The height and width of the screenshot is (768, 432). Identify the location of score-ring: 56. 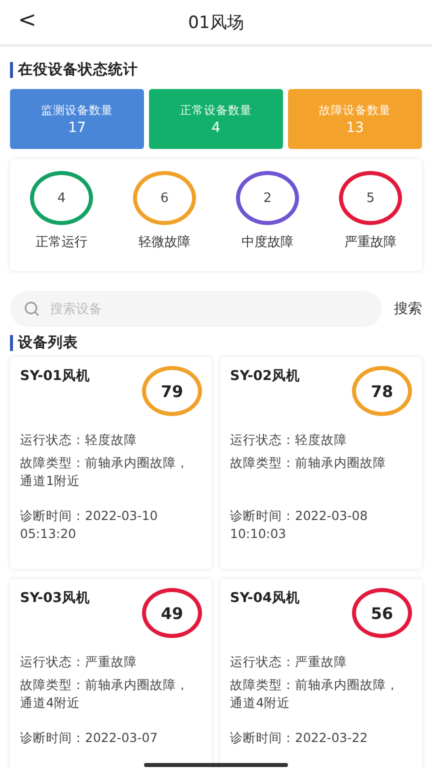
(382, 613).